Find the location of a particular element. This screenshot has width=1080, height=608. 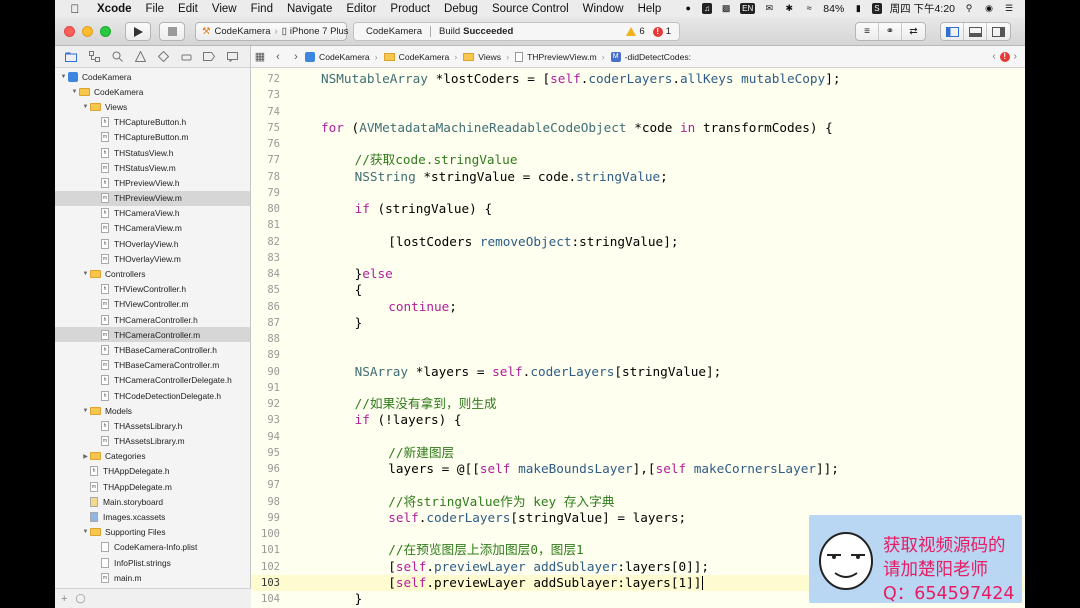

crumb-project: CodeKamera › is located at coordinates (341, 56).